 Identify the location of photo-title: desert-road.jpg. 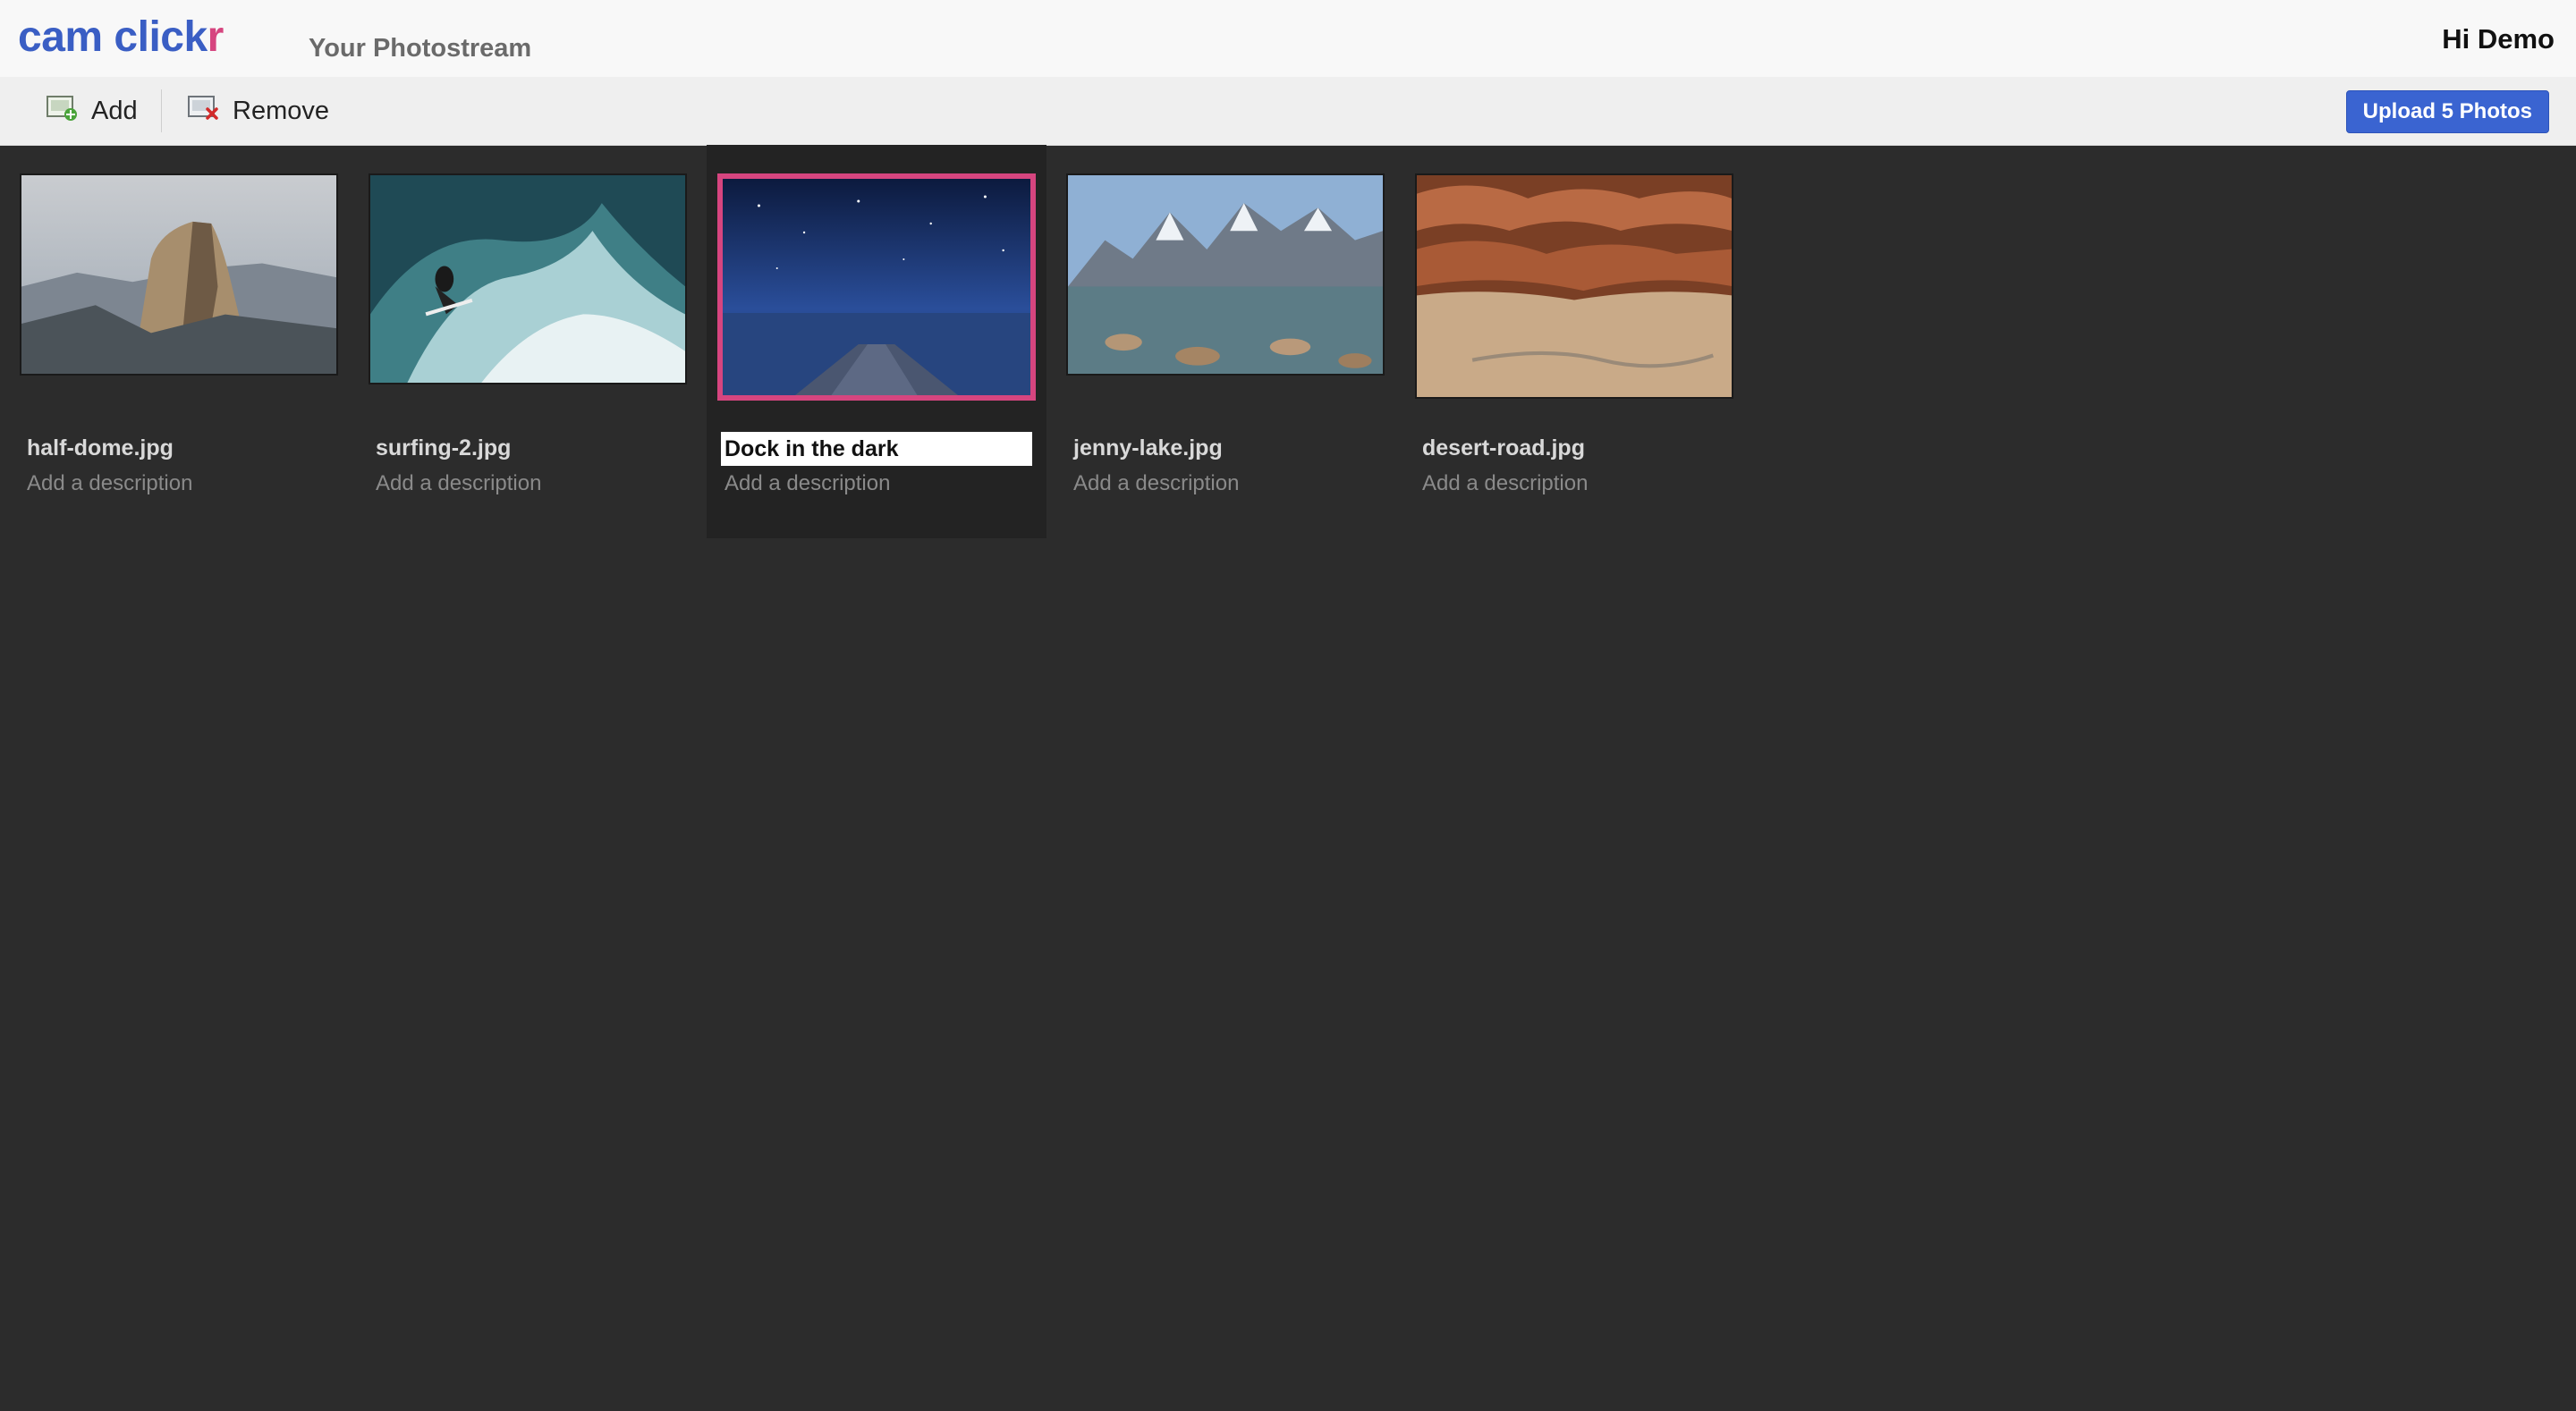
(1503, 448).